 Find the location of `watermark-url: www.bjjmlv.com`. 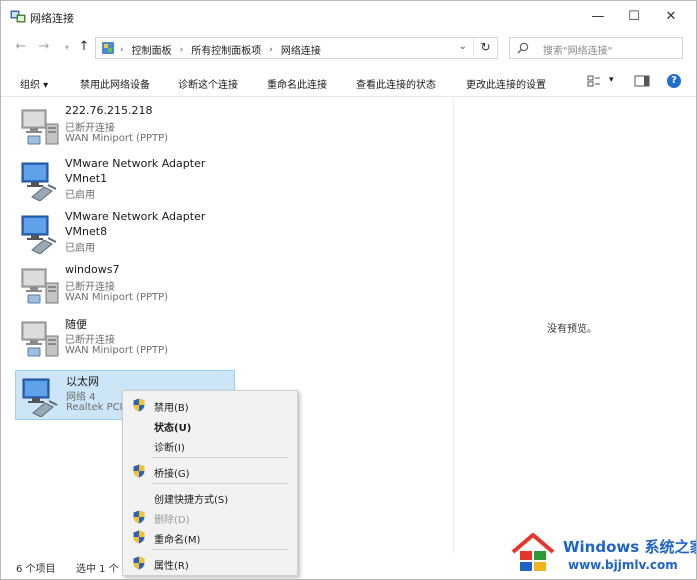

watermark-url: www.bjjmlv.com is located at coordinates (623, 565).